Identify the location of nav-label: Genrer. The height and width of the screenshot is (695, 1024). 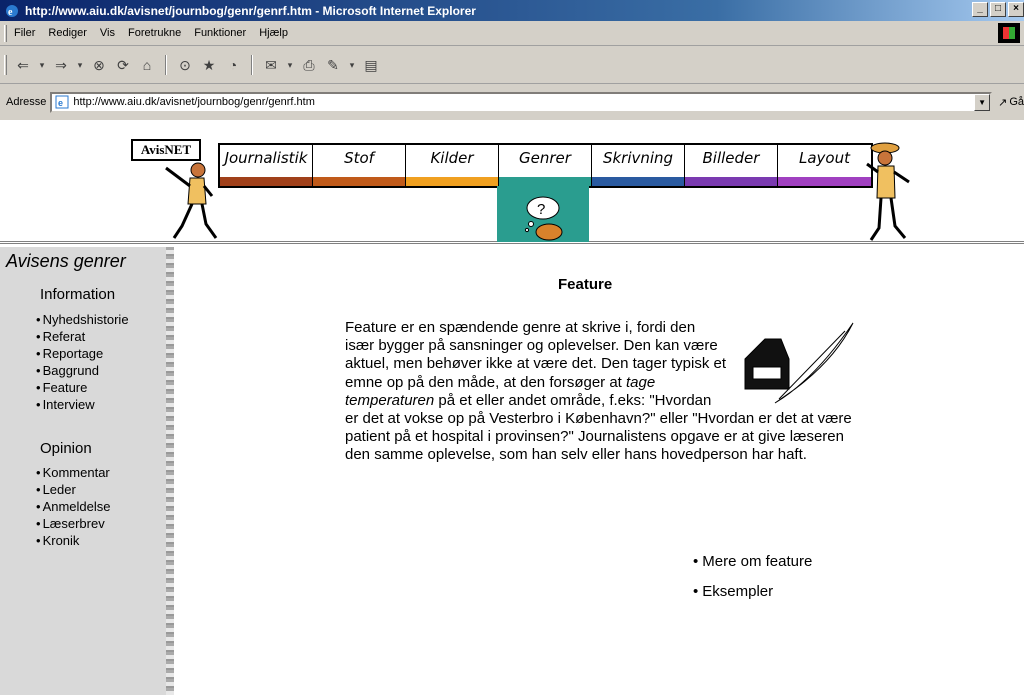
(545, 158).